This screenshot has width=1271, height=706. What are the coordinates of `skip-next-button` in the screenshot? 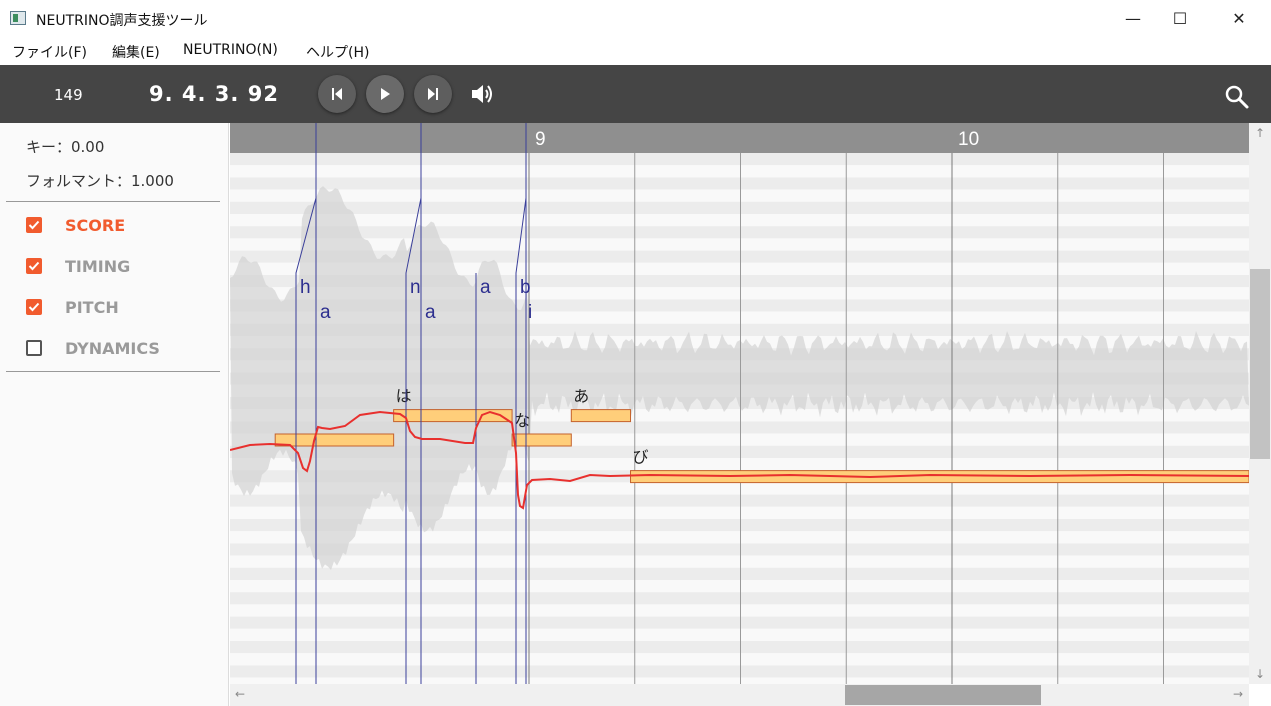 It's located at (433, 94).